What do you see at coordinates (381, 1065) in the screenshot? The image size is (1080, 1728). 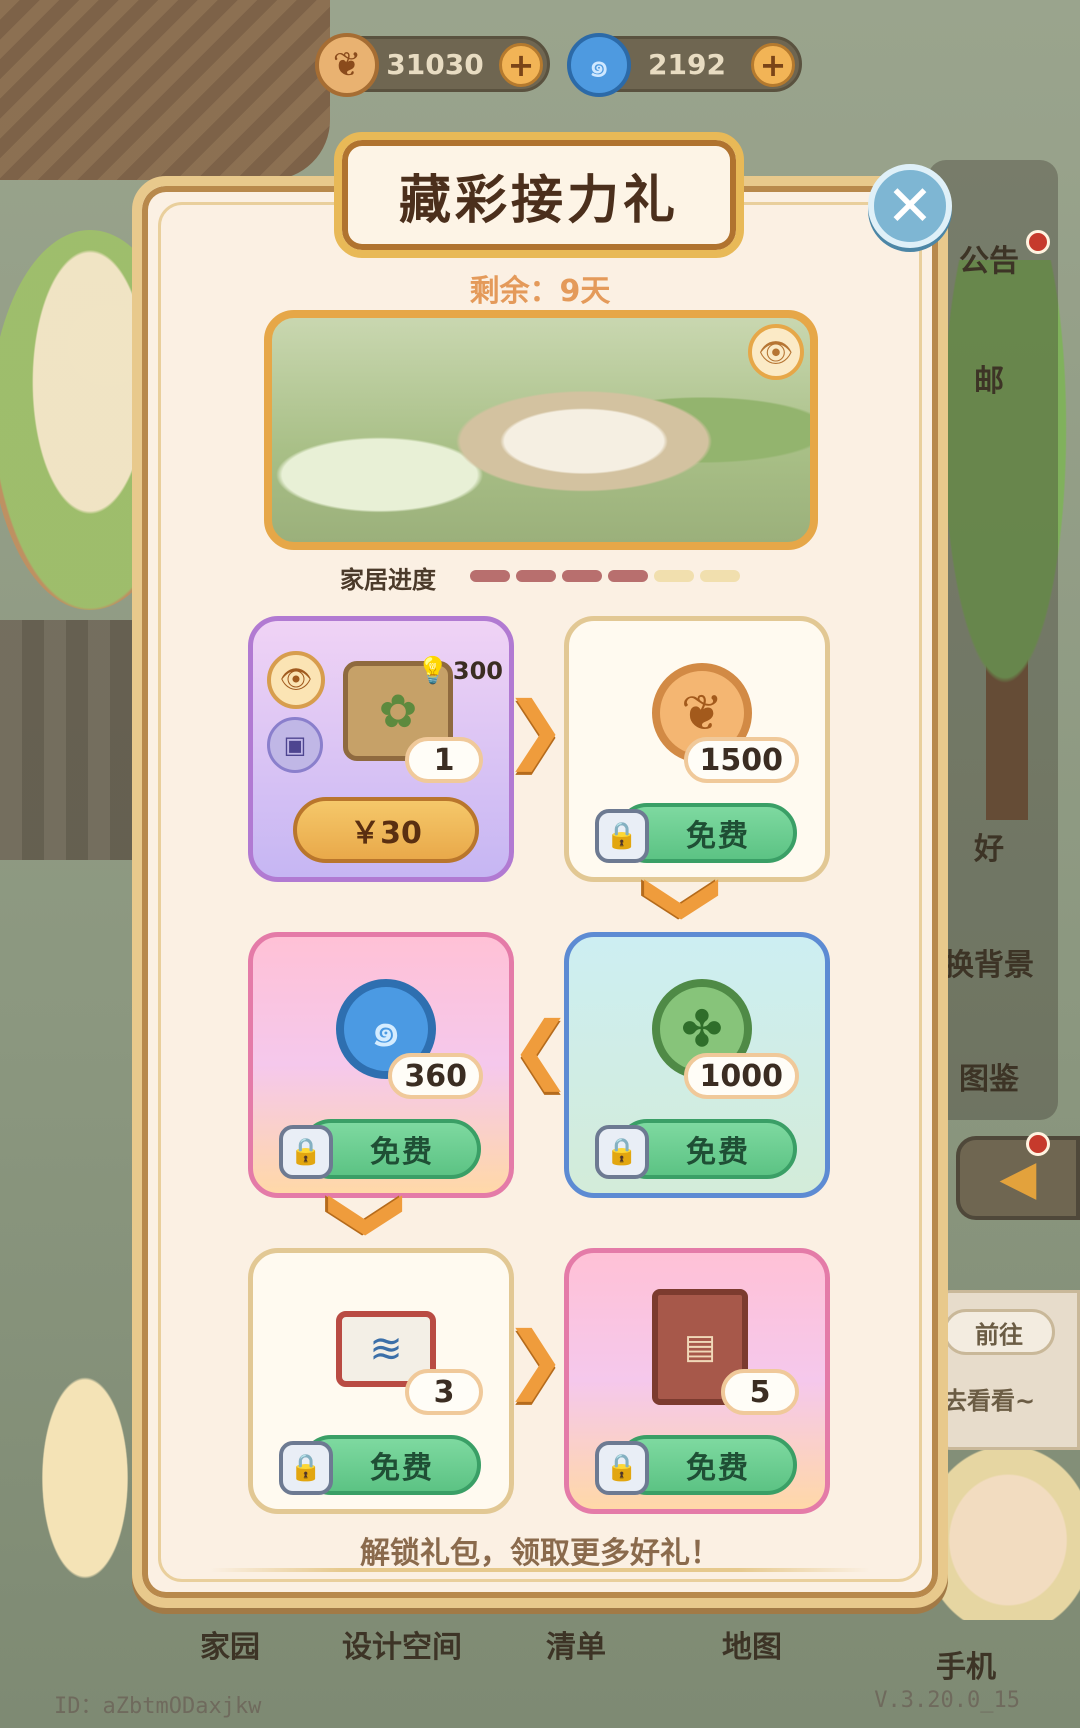 I see `reward-card-orb: ๑ 360 免费 🔒` at bounding box center [381, 1065].